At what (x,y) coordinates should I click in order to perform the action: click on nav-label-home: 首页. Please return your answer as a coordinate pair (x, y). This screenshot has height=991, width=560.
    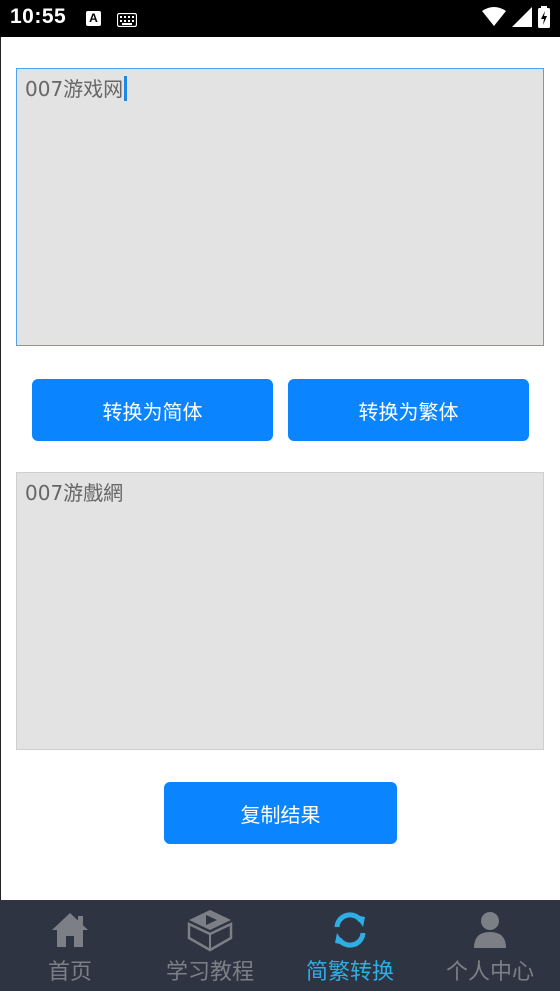
    Looking at the image, I should click on (69, 972).